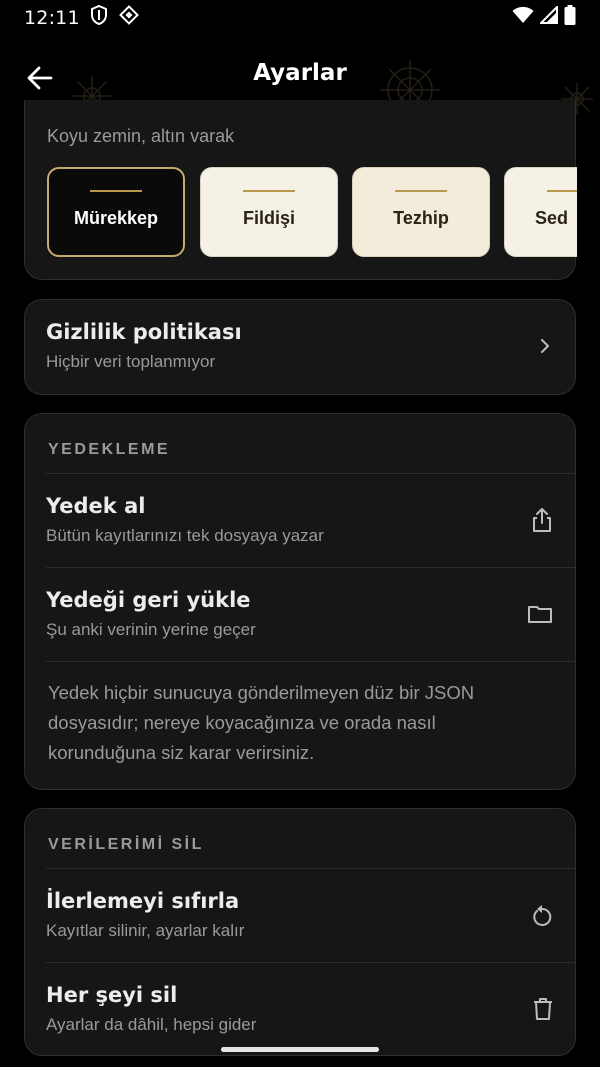  I want to click on theme-option-sed: Sed, so click(540, 212).